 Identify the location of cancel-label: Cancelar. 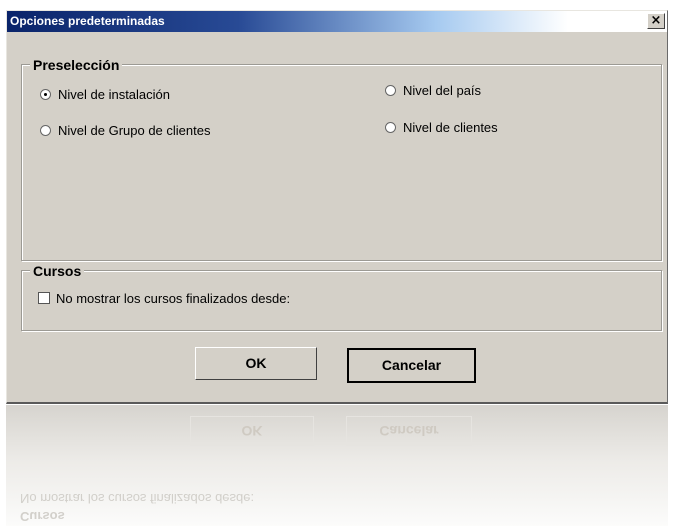
(411, 365).